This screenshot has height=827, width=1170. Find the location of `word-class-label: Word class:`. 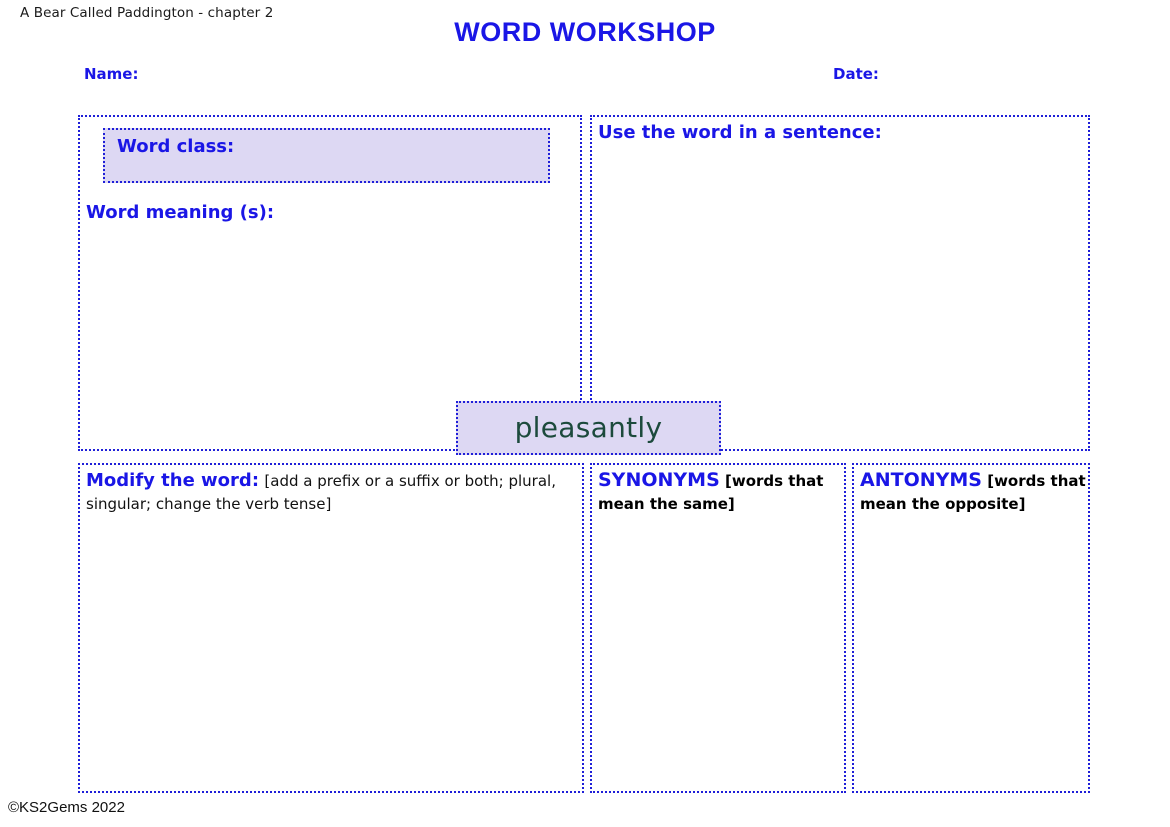

word-class-label: Word class: is located at coordinates (176, 146).